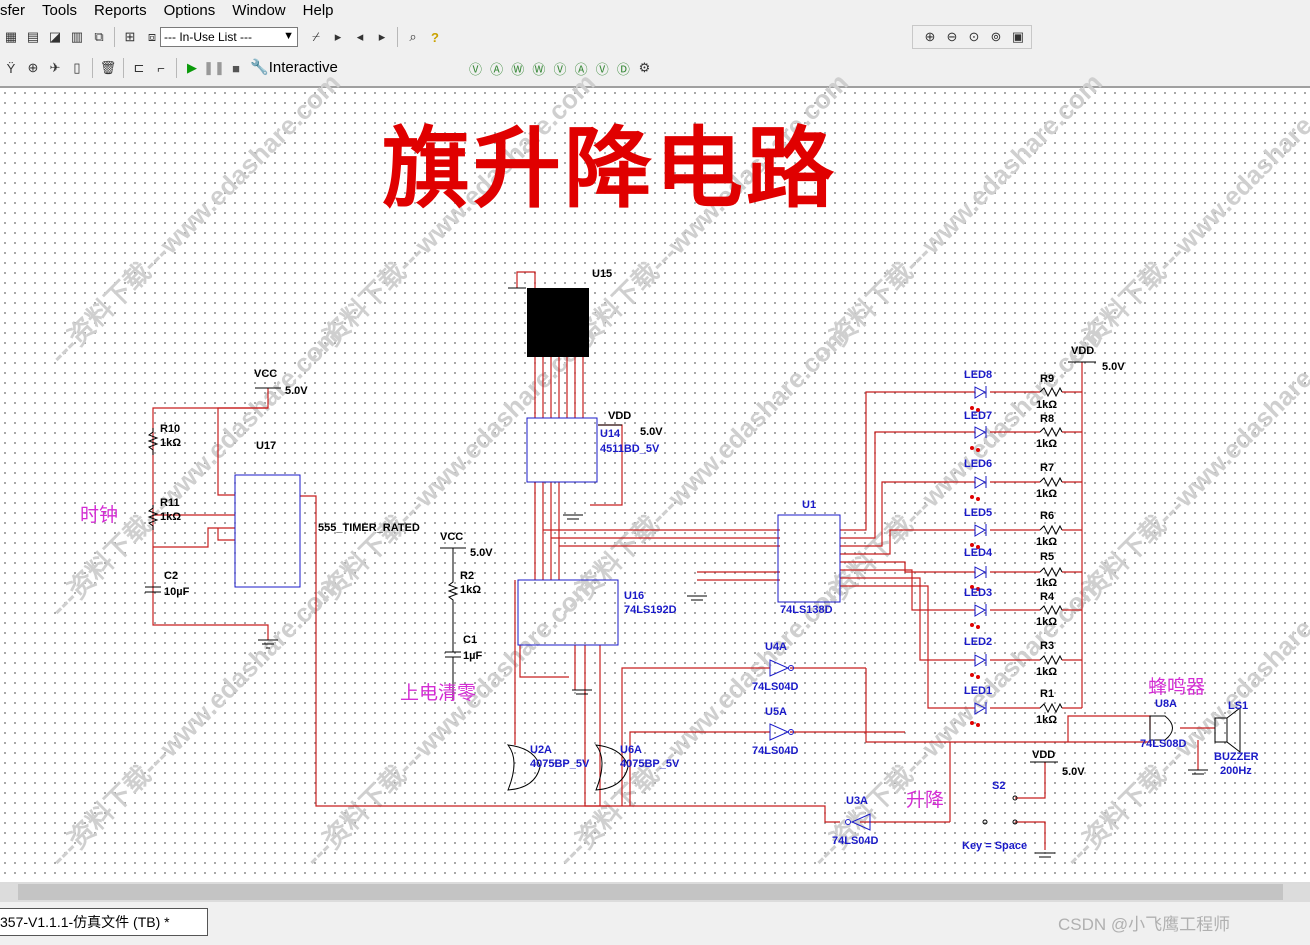 The image size is (1310, 945). What do you see at coordinates (650, 892) in the screenshot?
I see `scrollbar-thumb` at bounding box center [650, 892].